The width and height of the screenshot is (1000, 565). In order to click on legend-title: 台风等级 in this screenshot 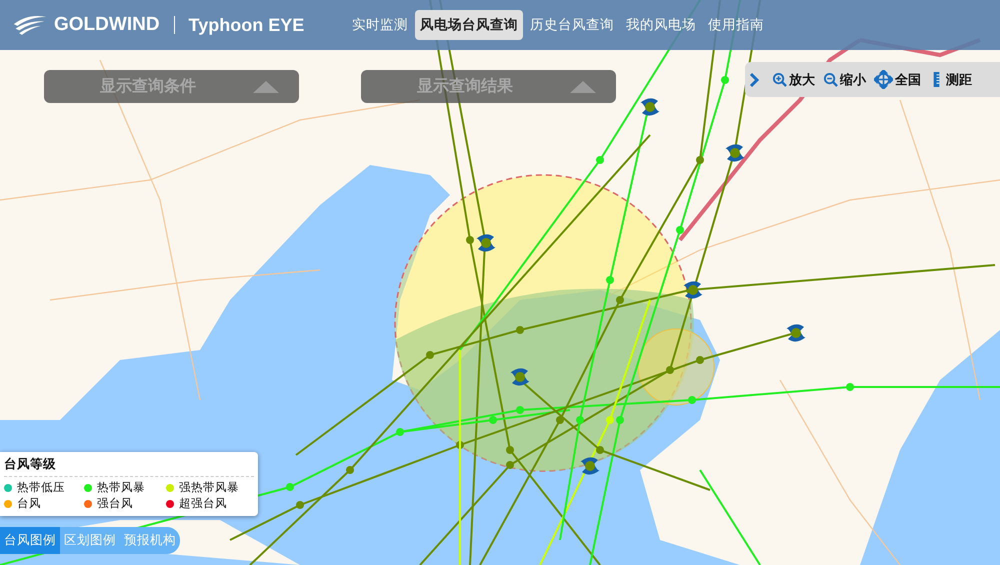, I will do `click(129, 466)`.